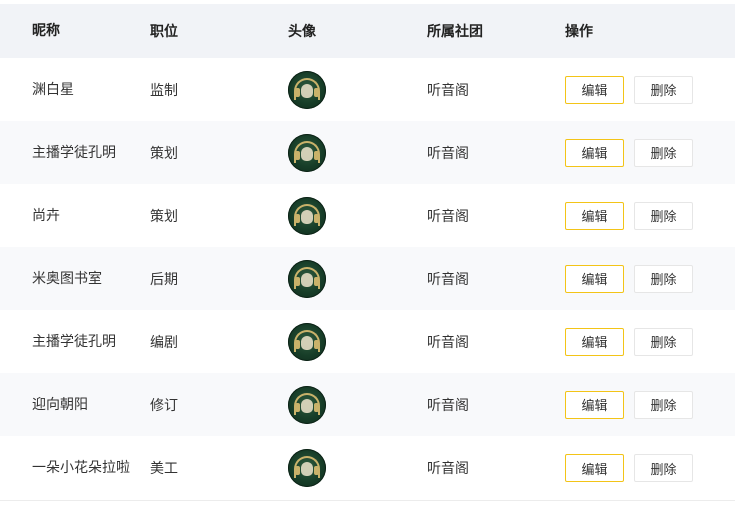 The height and width of the screenshot is (514, 743). What do you see at coordinates (367, 31) in the screenshot?
I see `table-header: 昵称 职位 头像 所属社团 操作` at bounding box center [367, 31].